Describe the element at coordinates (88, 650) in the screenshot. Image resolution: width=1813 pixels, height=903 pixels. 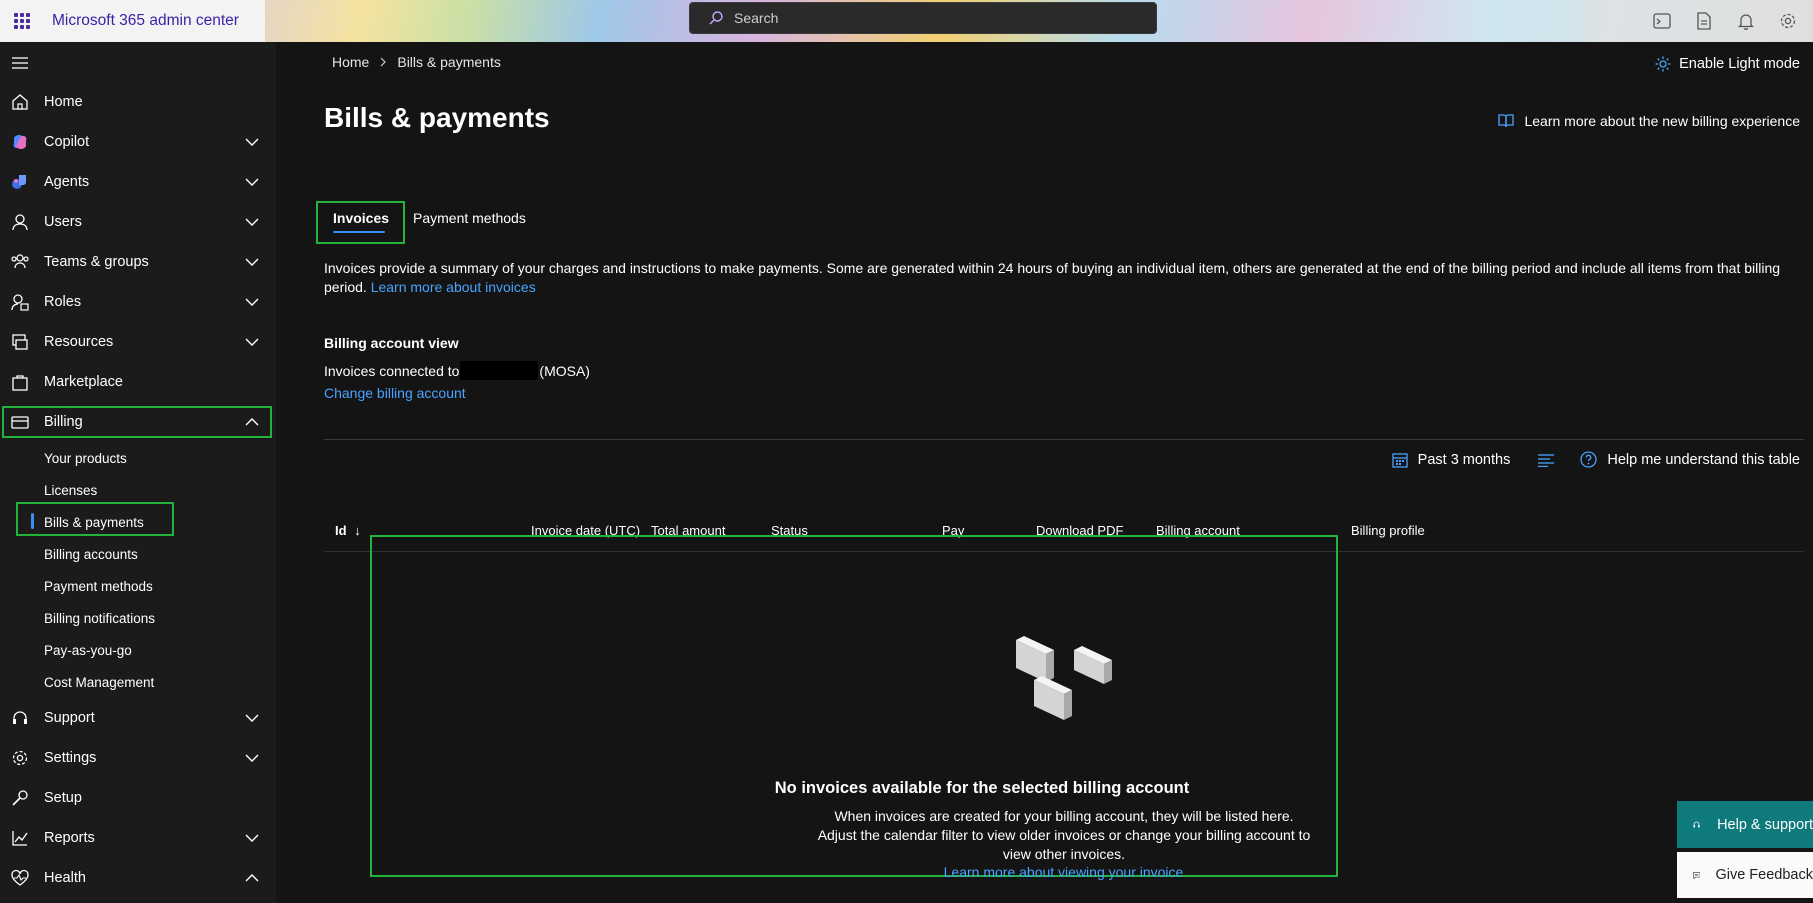
I see `sidebar-subitem-pay-as-you-go: Pay-as-you-go` at that location.